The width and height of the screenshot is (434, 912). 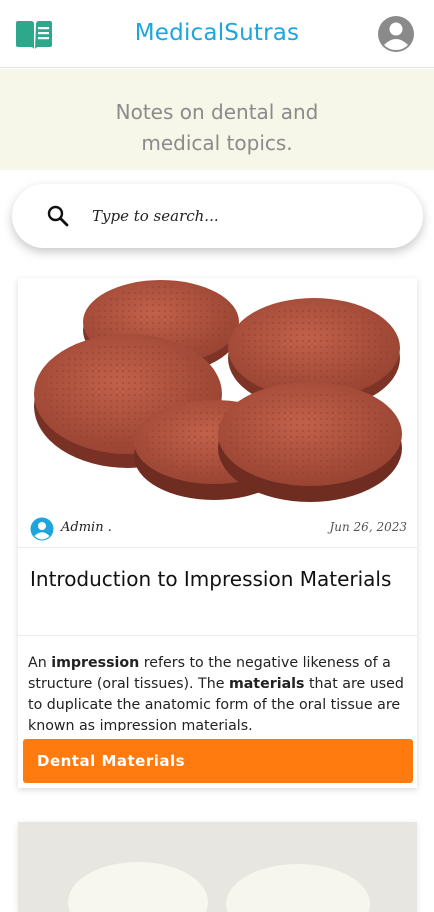 What do you see at coordinates (217, 128) in the screenshot?
I see `site-tagline: Notes on dental and medical topics.` at bounding box center [217, 128].